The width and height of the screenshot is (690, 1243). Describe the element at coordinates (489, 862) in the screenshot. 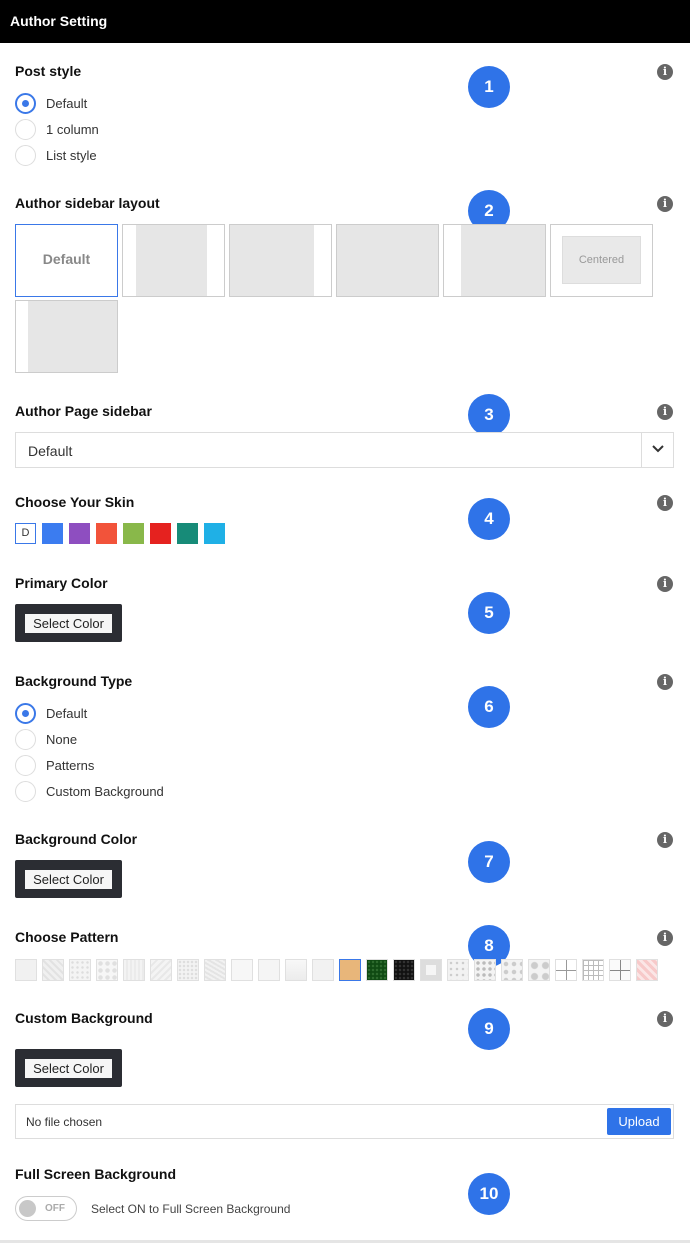

I see `step-badge-7: 7` at that location.